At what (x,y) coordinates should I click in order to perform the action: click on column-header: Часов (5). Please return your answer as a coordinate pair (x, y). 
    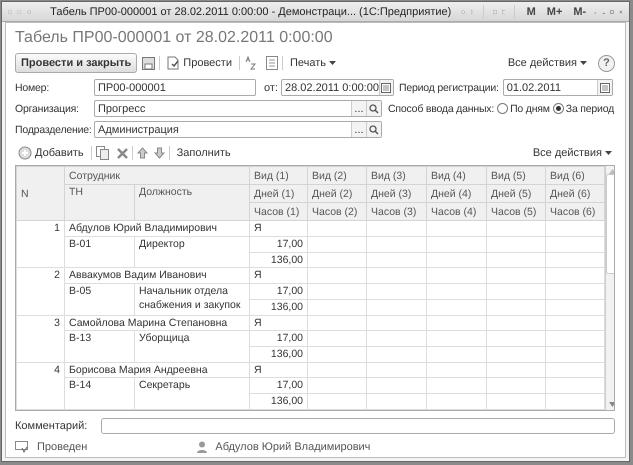
    Looking at the image, I should click on (516, 211).